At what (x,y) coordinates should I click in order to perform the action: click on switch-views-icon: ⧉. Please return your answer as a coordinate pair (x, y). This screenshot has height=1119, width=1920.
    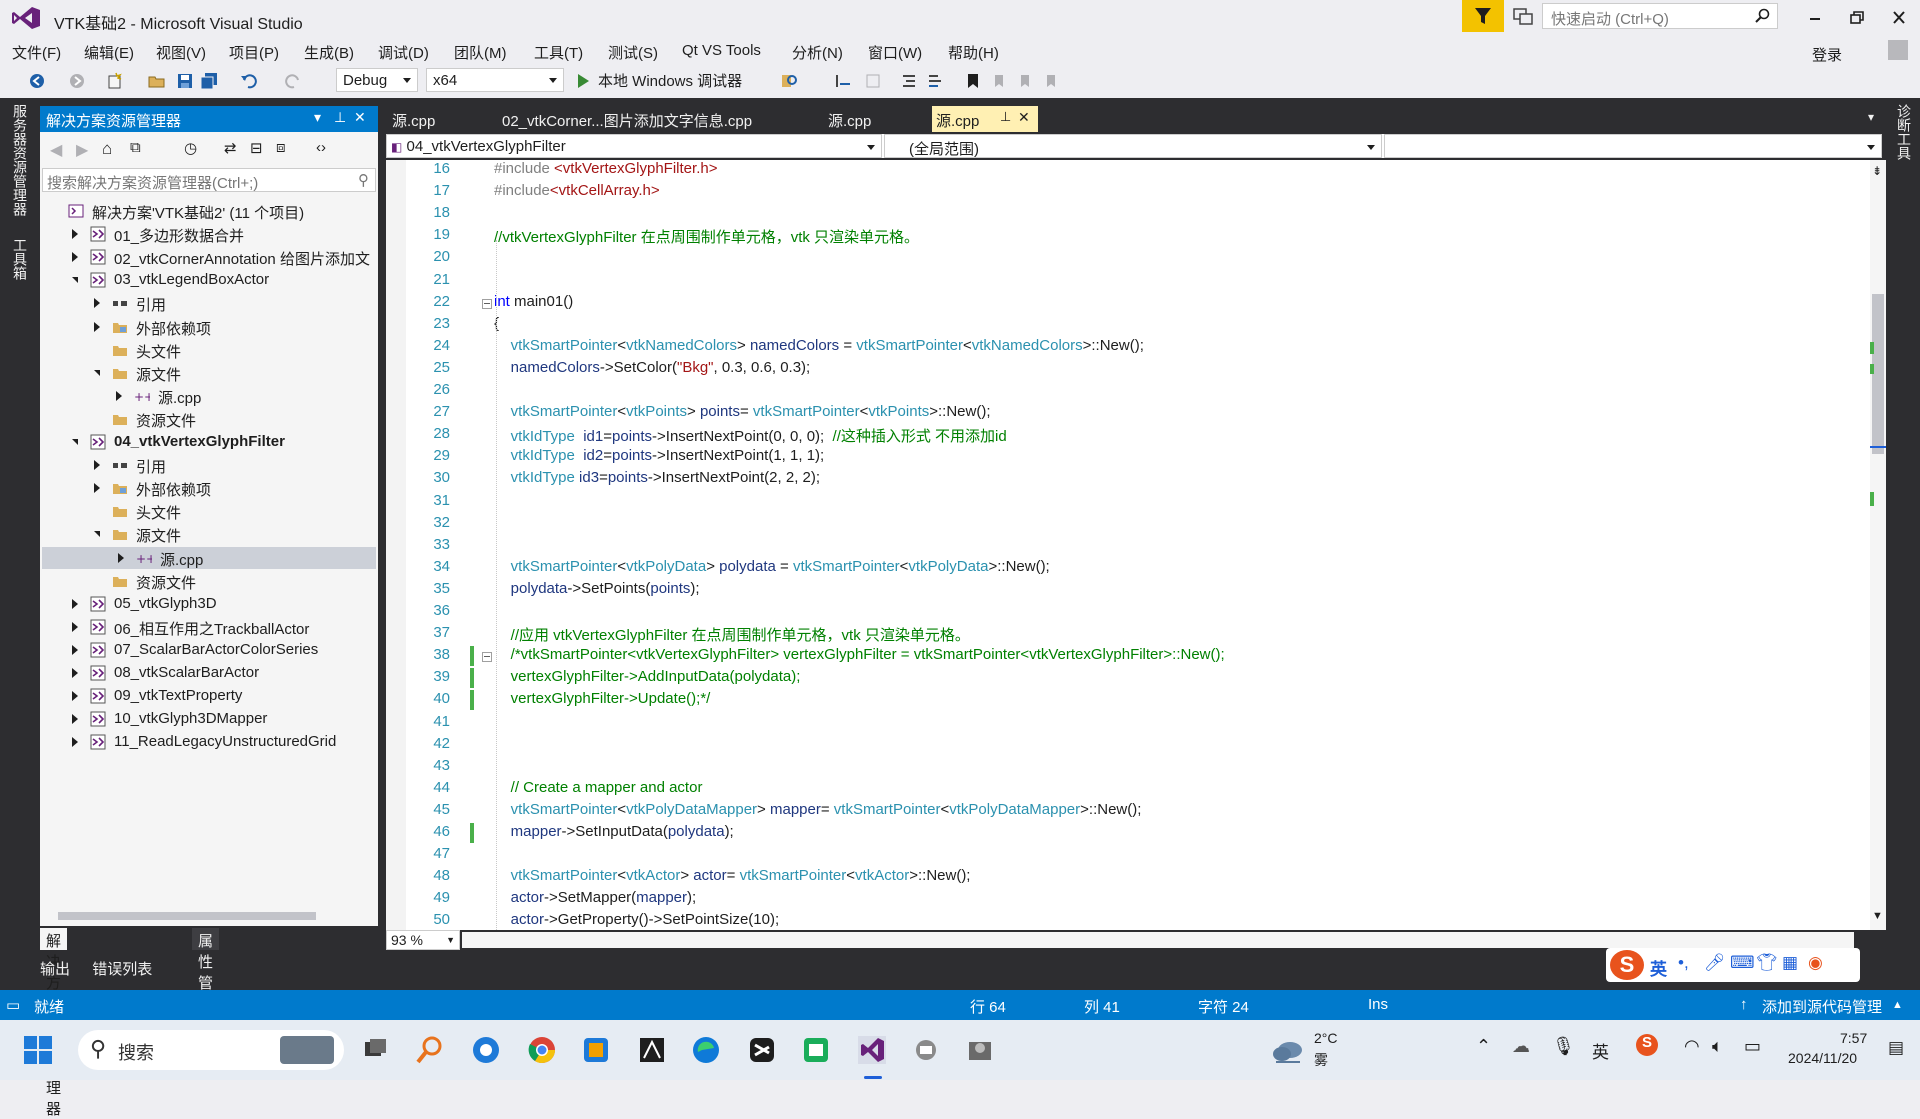
    Looking at the image, I should click on (135, 147).